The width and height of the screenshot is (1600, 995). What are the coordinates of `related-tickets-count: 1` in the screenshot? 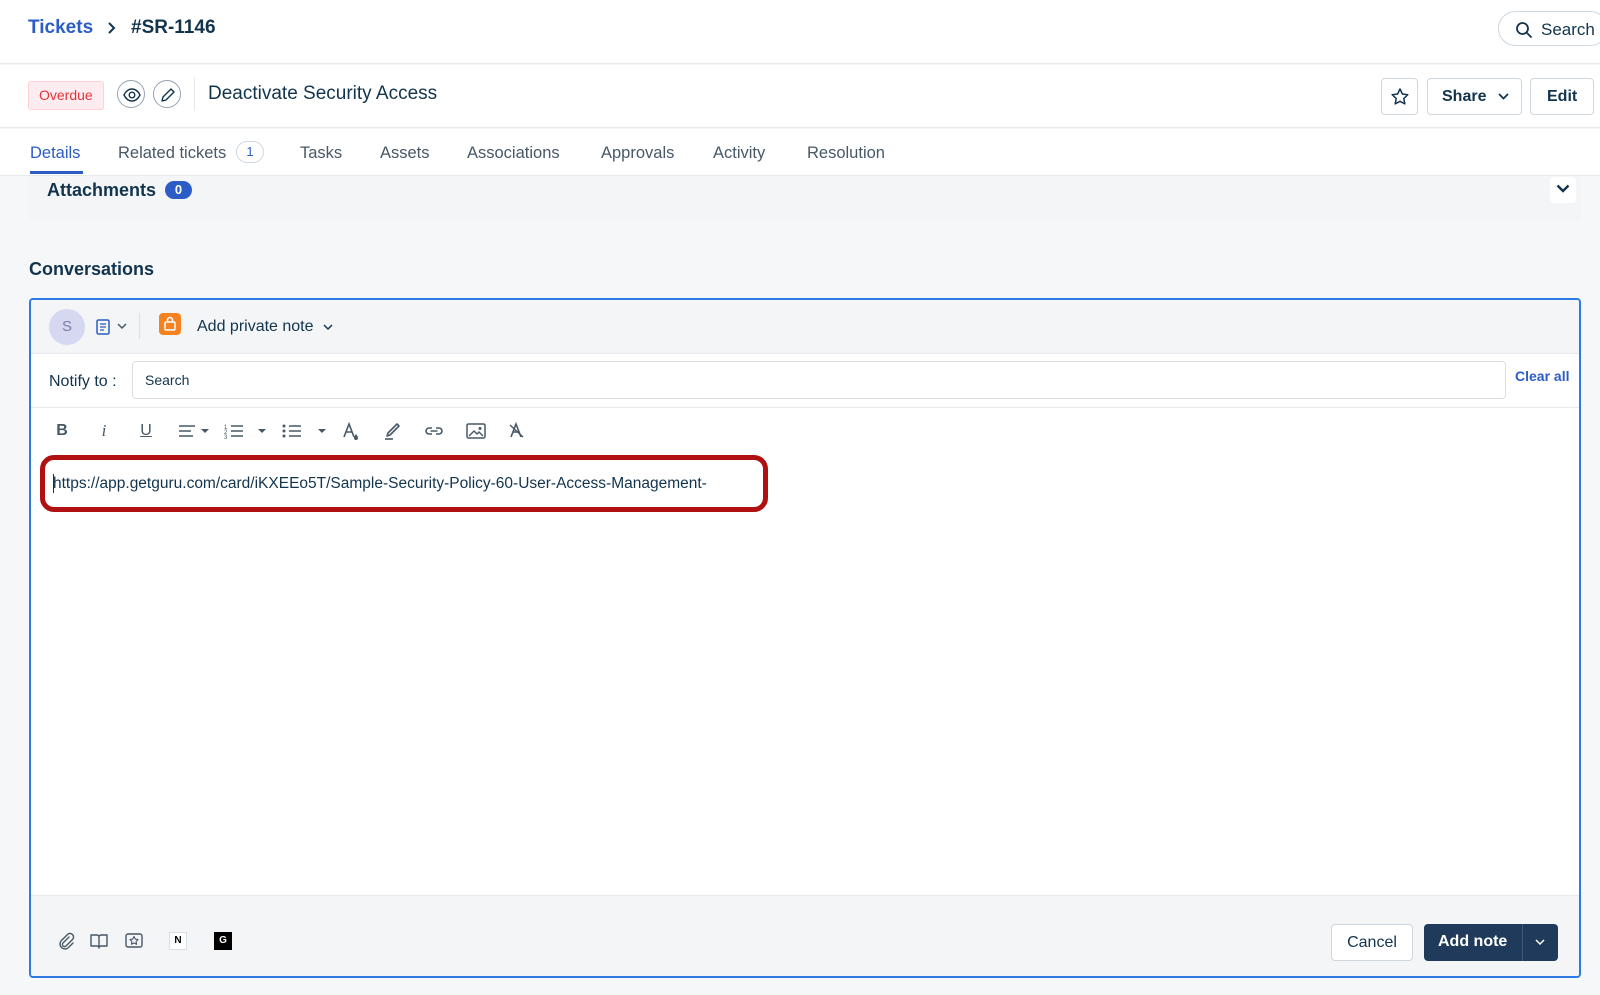 It's located at (250, 152).